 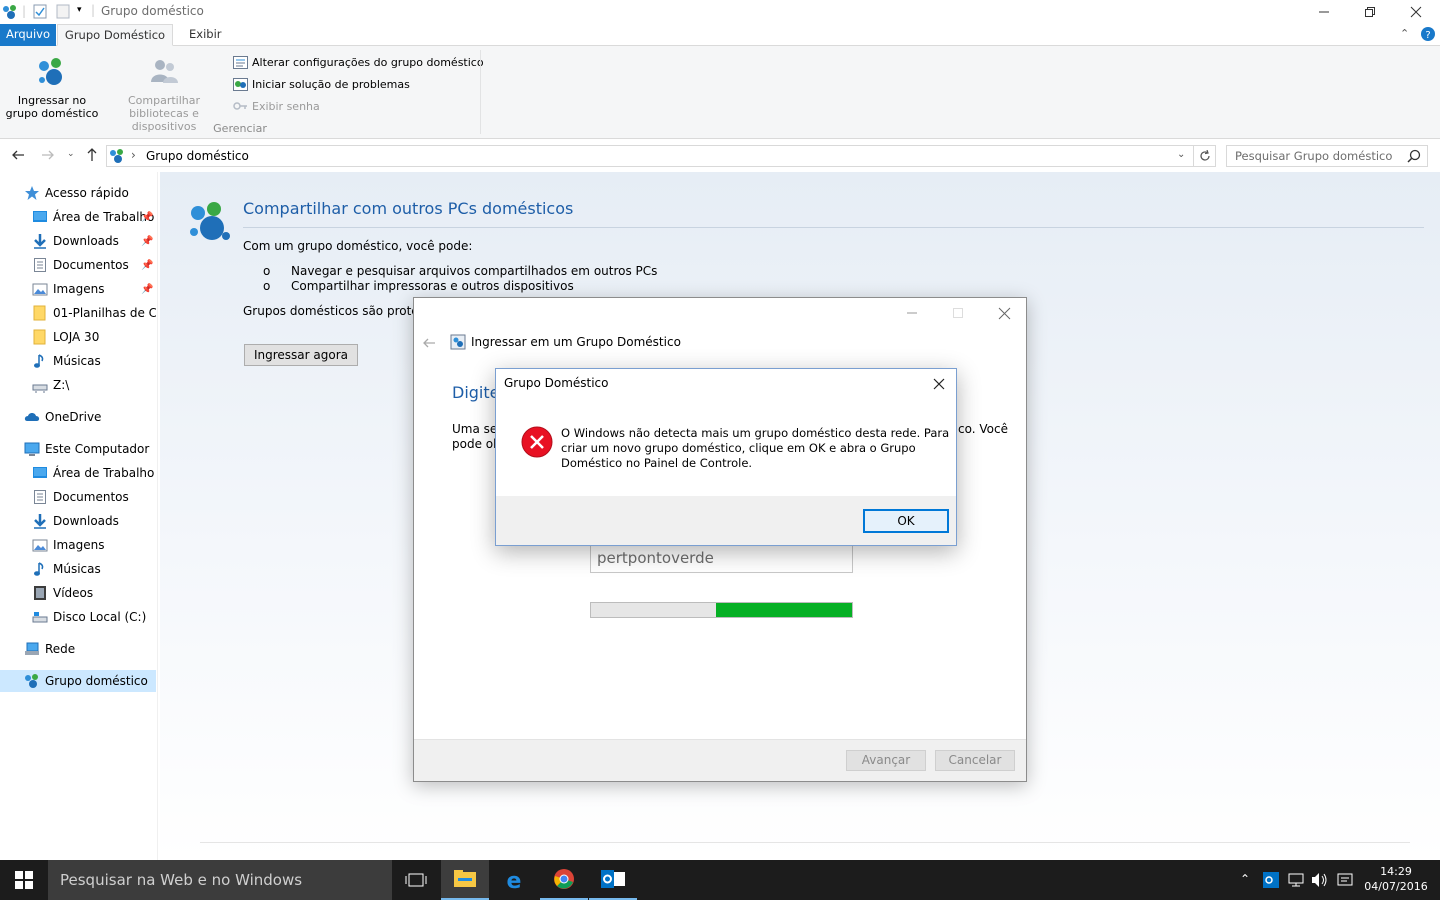 What do you see at coordinates (301, 355) in the screenshot?
I see `join-now-button: Ingressar agora` at bounding box center [301, 355].